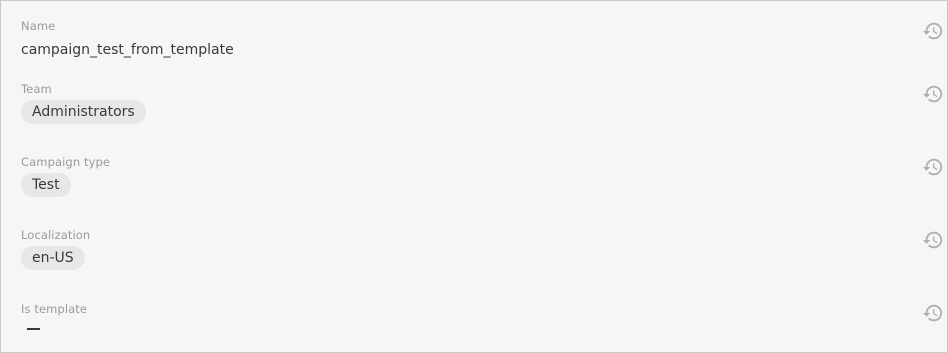 The image size is (948, 353). I want to click on name-history-button, so click(933, 31).